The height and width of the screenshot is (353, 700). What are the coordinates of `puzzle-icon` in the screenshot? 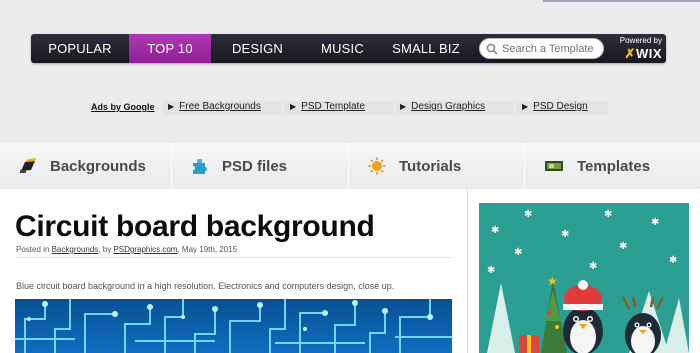 It's located at (200, 166).